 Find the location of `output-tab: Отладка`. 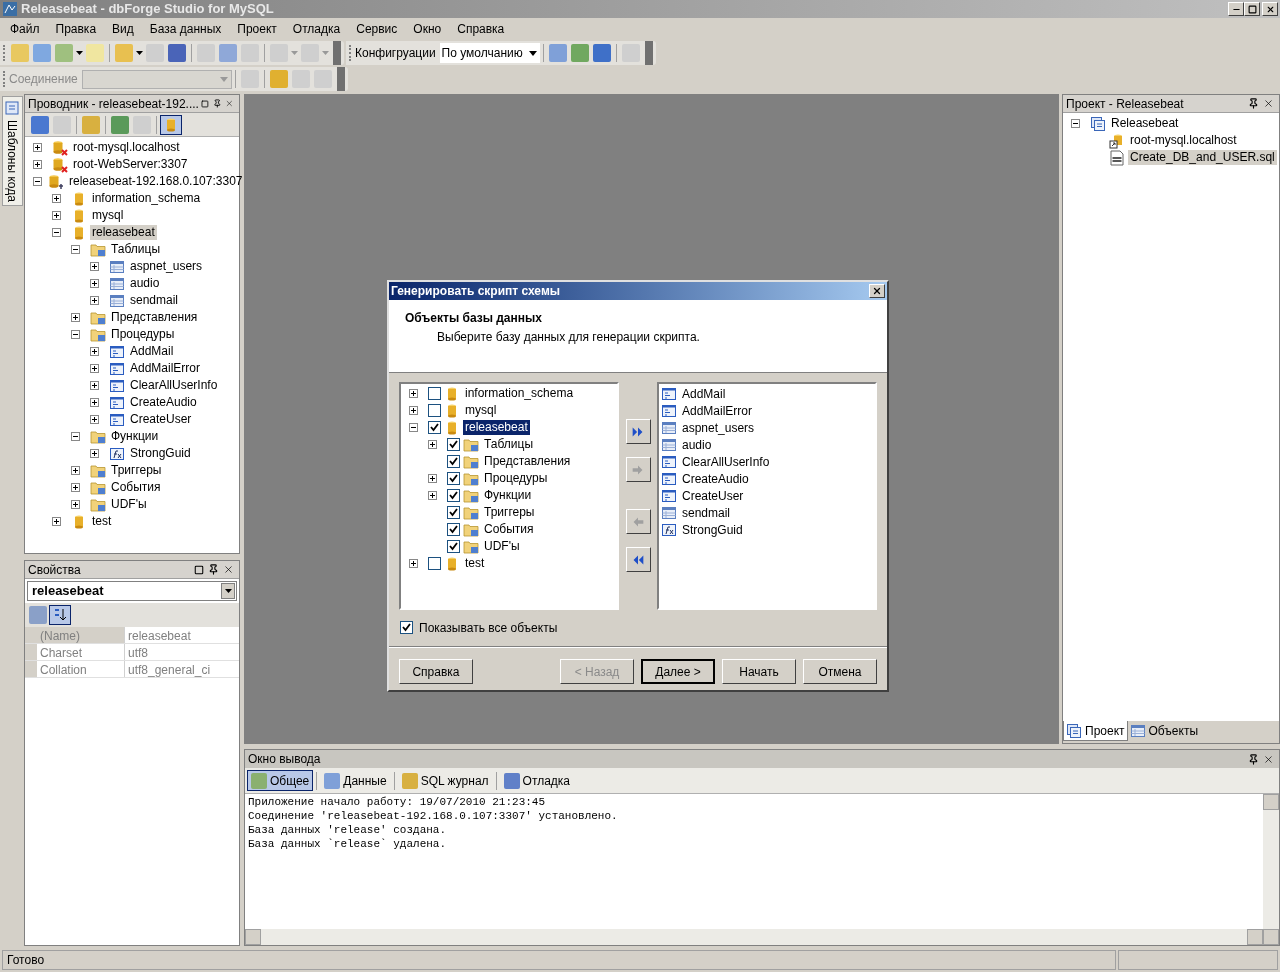

output-tab: Отладка is located at coordinates (536, 780).